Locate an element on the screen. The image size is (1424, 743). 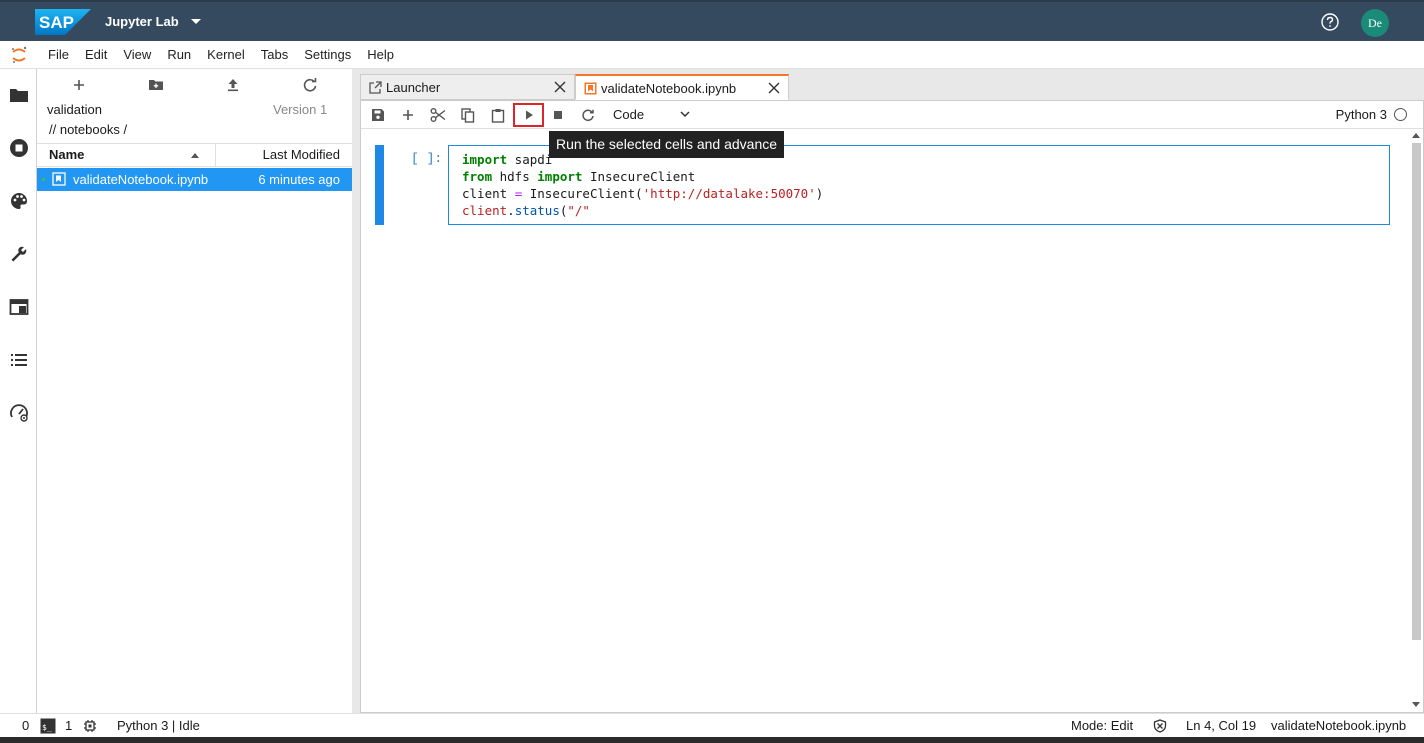
version-label: Version 1 is located at coordinates (300, 109).